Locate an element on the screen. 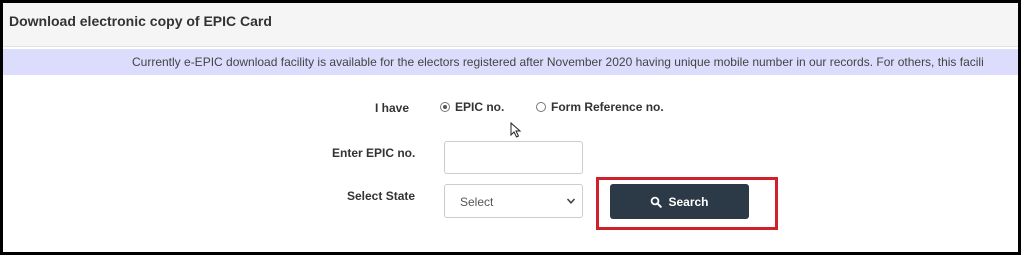 The height and width of the screenshot is (255, 1021). search-button: Search is located at coordinates (679, 201).